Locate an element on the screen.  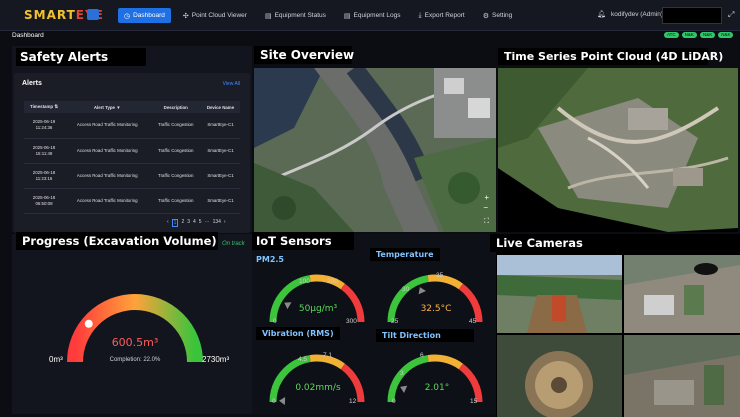
nav-point-cloud-viewer: ✣ Point Cloud Viewer is located at coordinates (215, 15).